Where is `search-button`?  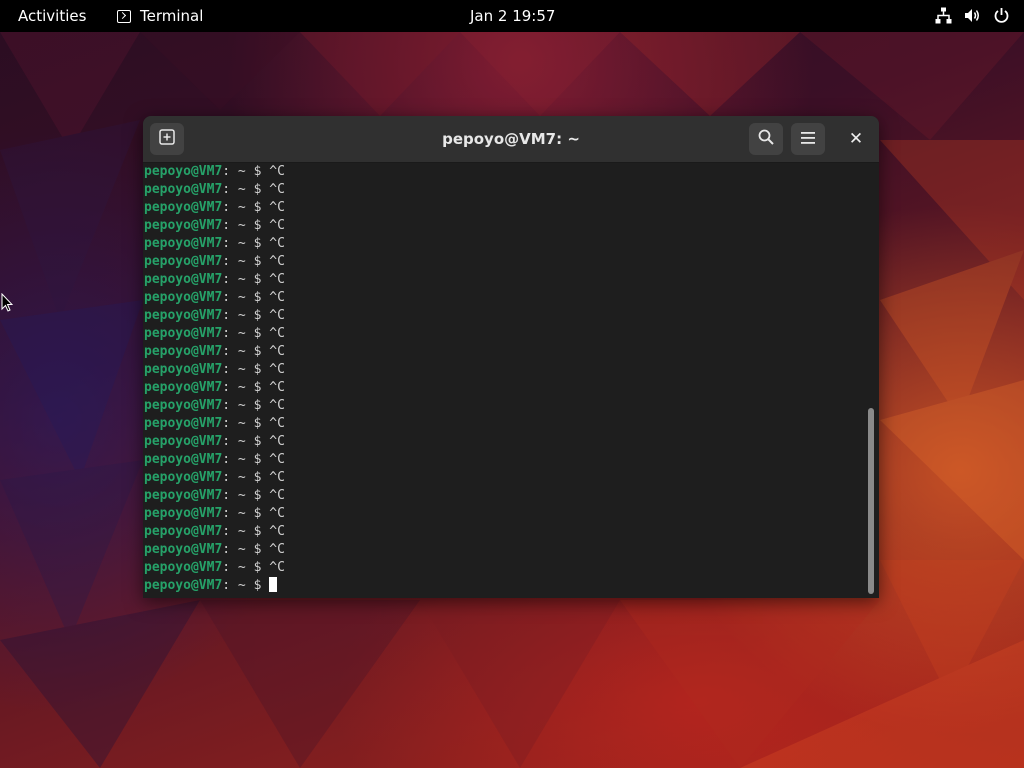 search-button is located at coordinates (766, 139).